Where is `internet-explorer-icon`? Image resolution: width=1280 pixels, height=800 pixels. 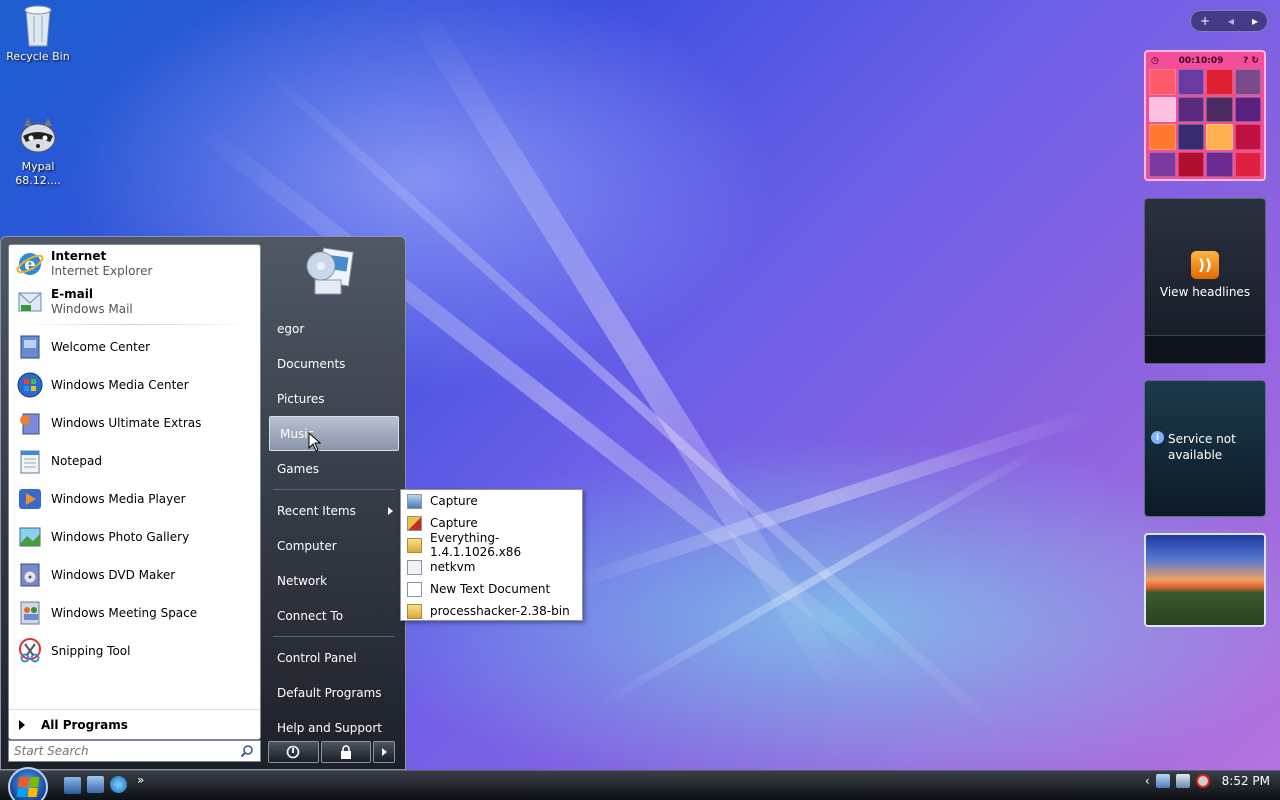
internet-explorer-icon is located at coordinates (118, 784).